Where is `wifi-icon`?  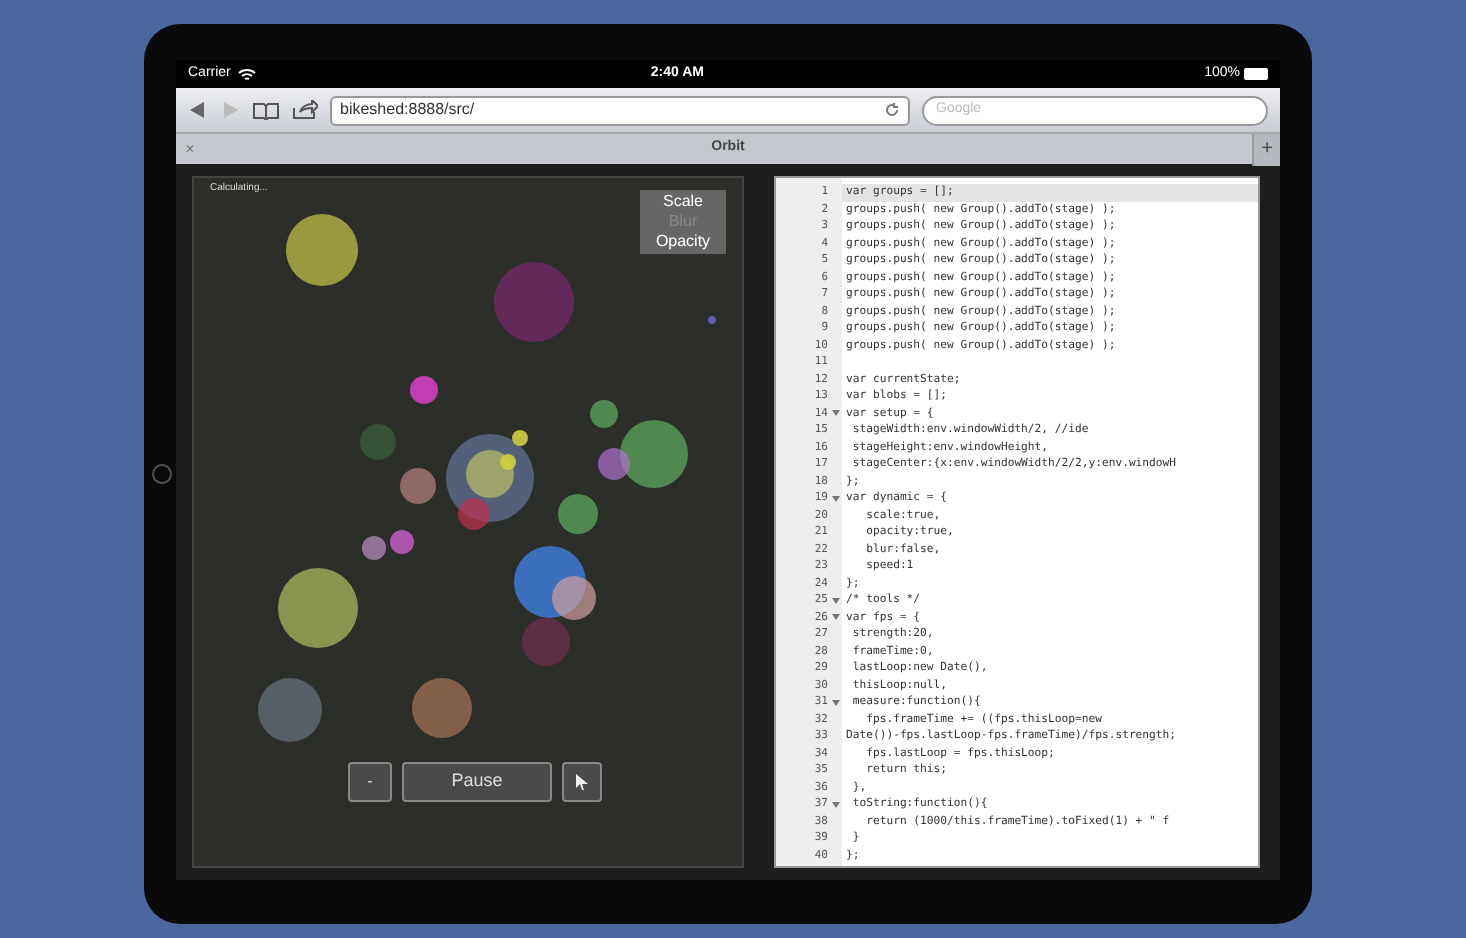 wifi-icon is located at coordinates (247, 74).